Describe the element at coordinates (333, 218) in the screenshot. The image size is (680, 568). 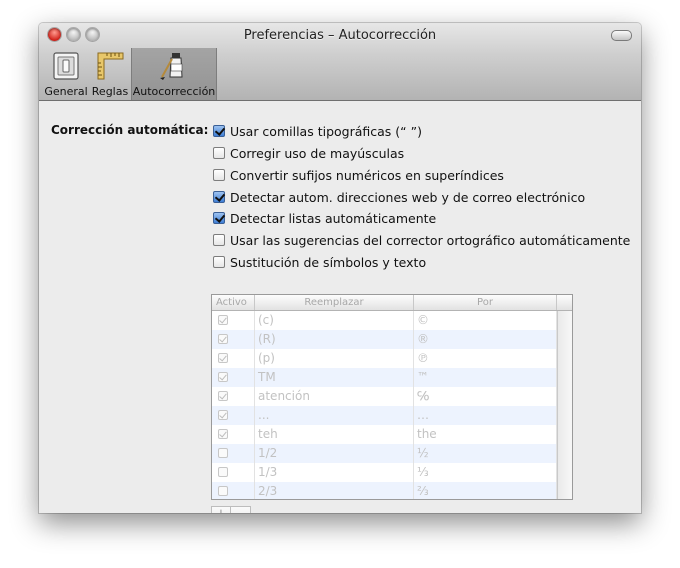
I see `option-label: Detectar listas automáticamente` at that location.